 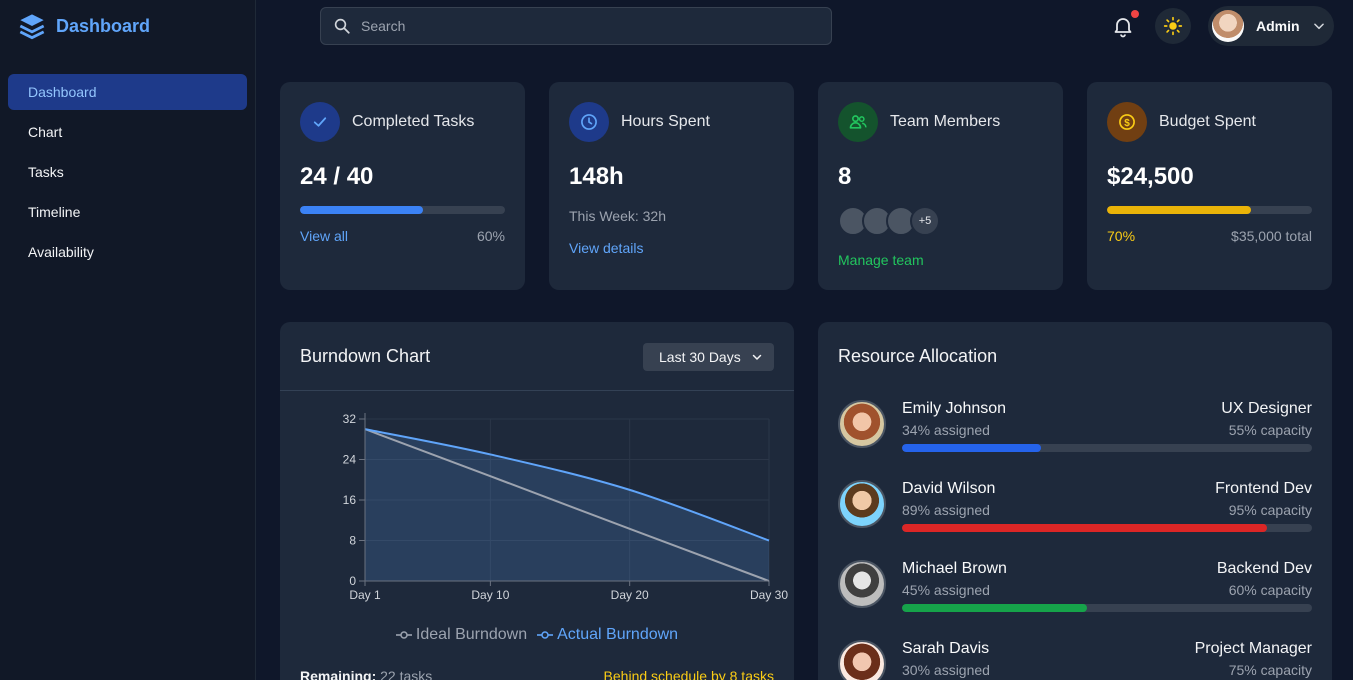 What do you see at coordinates (1150, 176) in the screenshot?
I see `stat-value: $24,500` at bounding box center [1150, 176].